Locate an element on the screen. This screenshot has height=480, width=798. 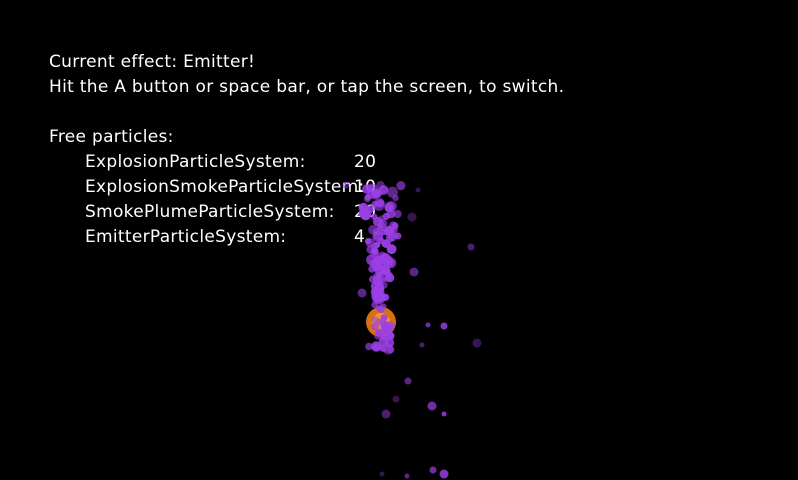
particle-cloud is located at coordinates (412, 329).